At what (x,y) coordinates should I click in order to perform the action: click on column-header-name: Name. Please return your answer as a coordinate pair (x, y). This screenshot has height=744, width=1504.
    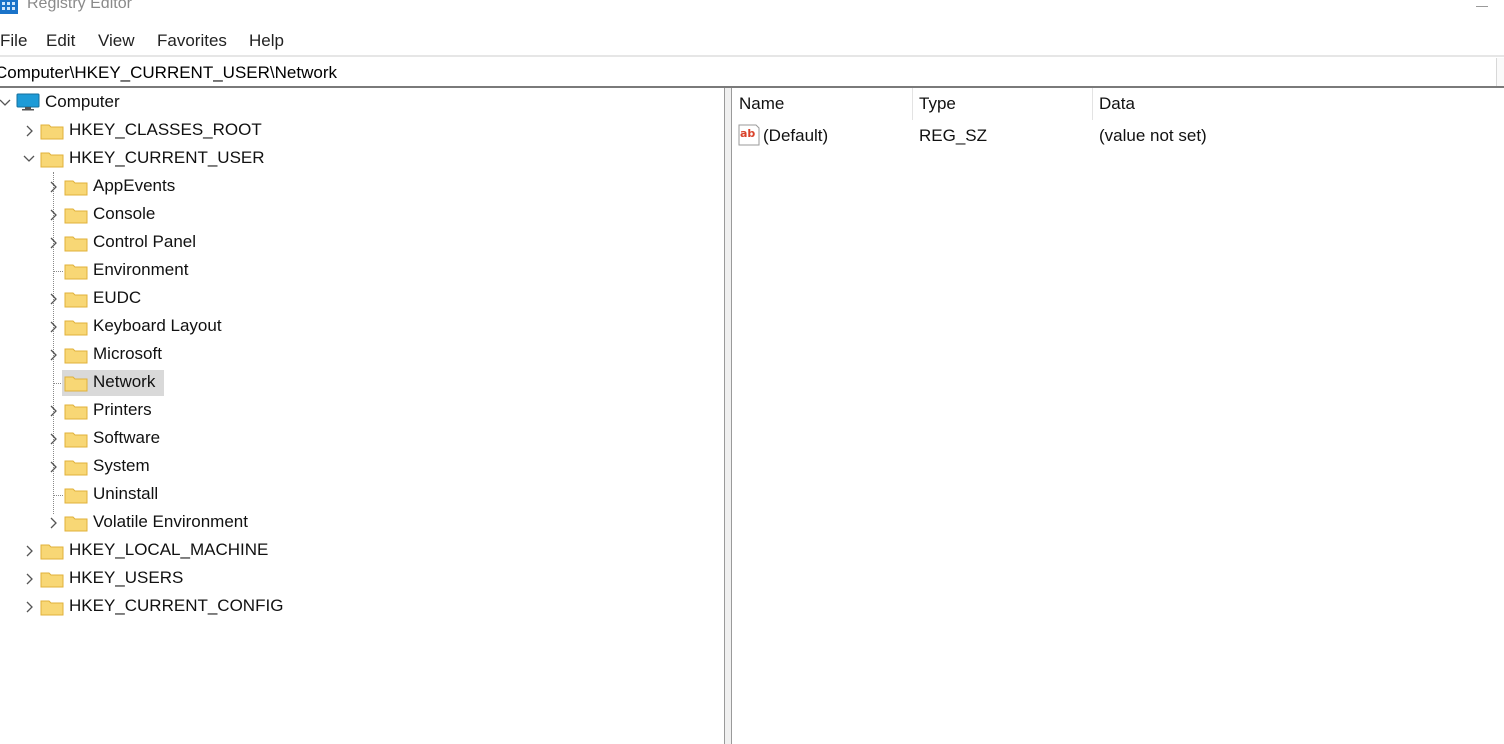
    Looking at the image, I should click on (761, 104).